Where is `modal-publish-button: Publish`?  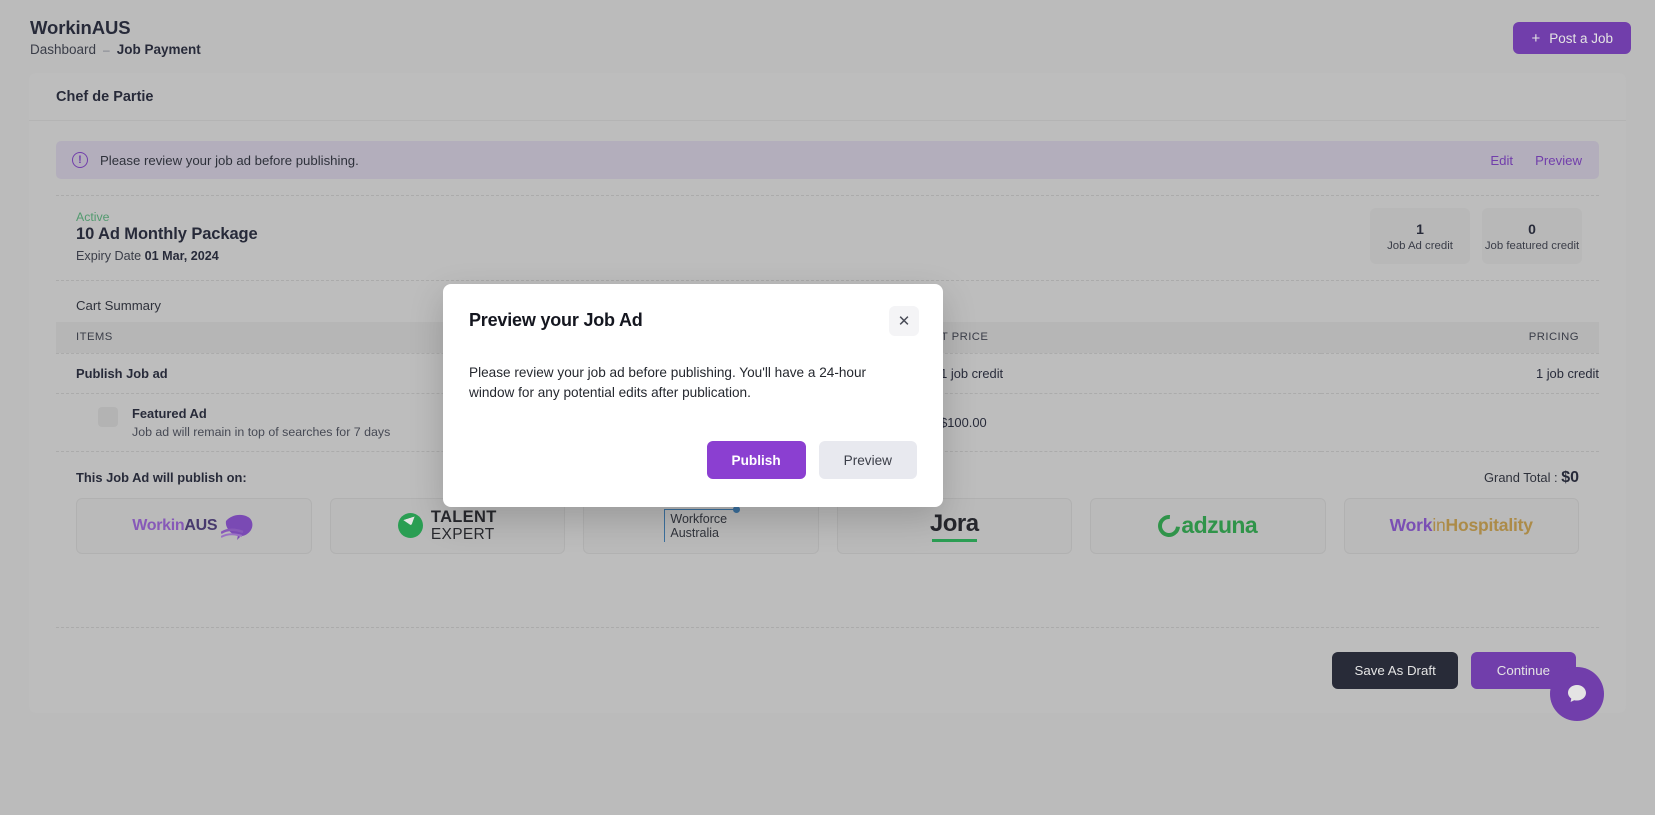
modal-publish-button: Publish is located at coordinates (756, 460).